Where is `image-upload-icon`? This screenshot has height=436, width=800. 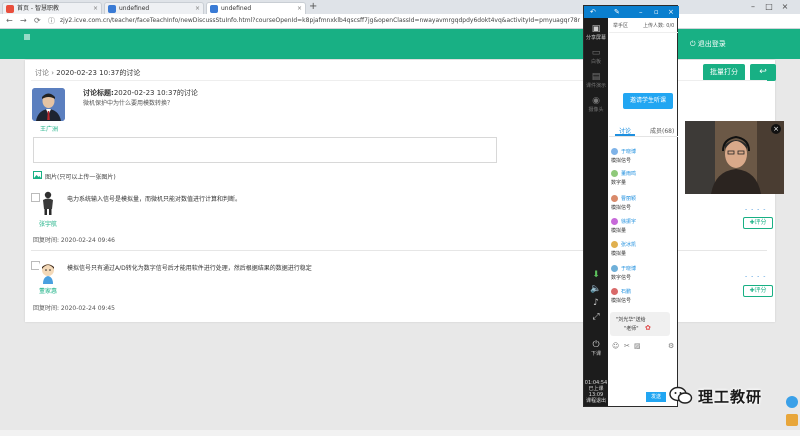 image-upload-icon is located at coordinates (37, 175).